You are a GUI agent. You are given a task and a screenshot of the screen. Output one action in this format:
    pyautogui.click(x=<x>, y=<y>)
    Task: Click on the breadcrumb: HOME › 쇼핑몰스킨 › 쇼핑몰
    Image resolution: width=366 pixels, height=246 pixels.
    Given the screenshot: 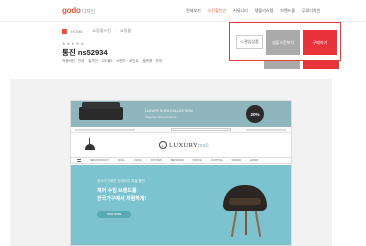 What is the action you would take?
    pyautogui.click(x=96, y=31)
    